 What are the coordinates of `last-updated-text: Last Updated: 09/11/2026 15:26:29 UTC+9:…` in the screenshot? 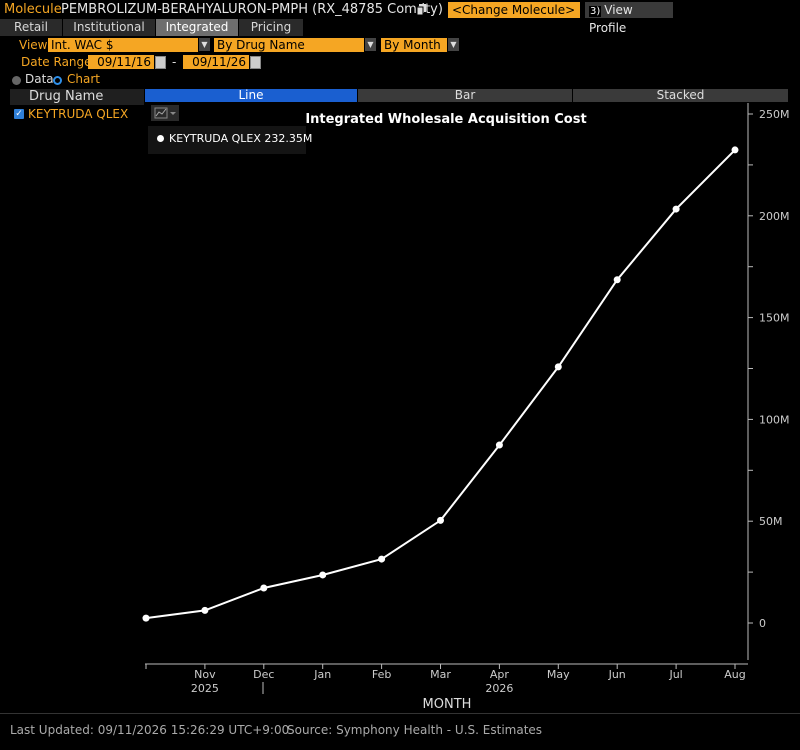 It's located at (150, 730).